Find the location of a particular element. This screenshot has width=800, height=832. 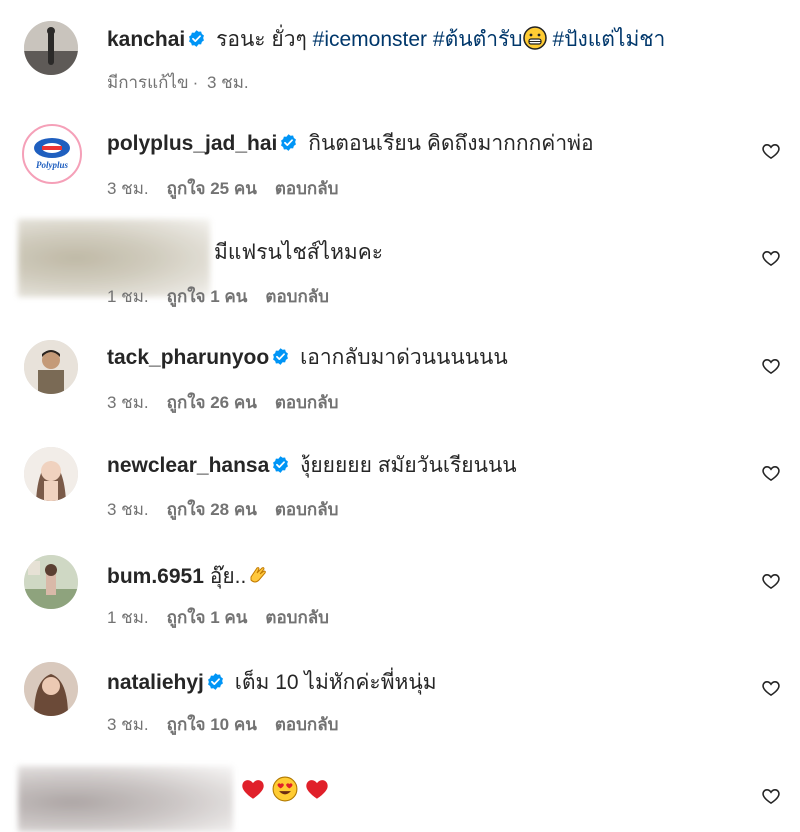

avatar-nataliehyj is located at coordinates (51, 689).